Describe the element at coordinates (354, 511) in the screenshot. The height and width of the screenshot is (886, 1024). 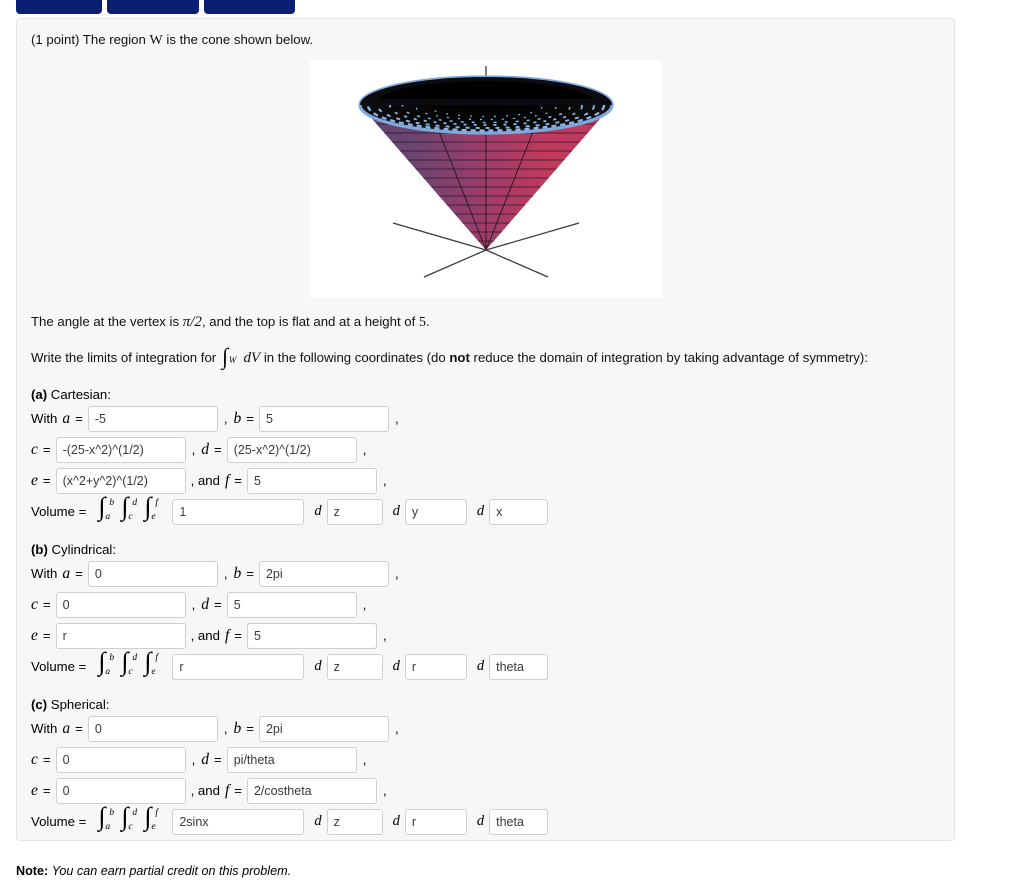
I see `cartesian-input-d1` at that location.